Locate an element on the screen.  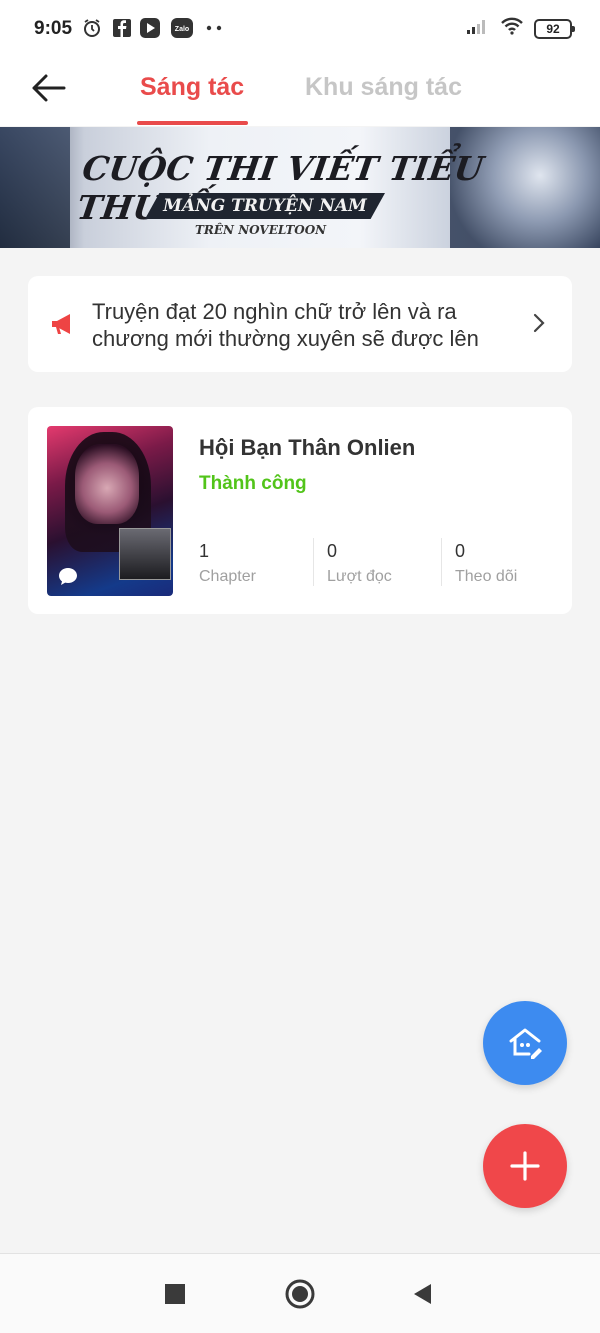
header: Sáng tác Khu sáng tác is located at coordinates (300, 91).